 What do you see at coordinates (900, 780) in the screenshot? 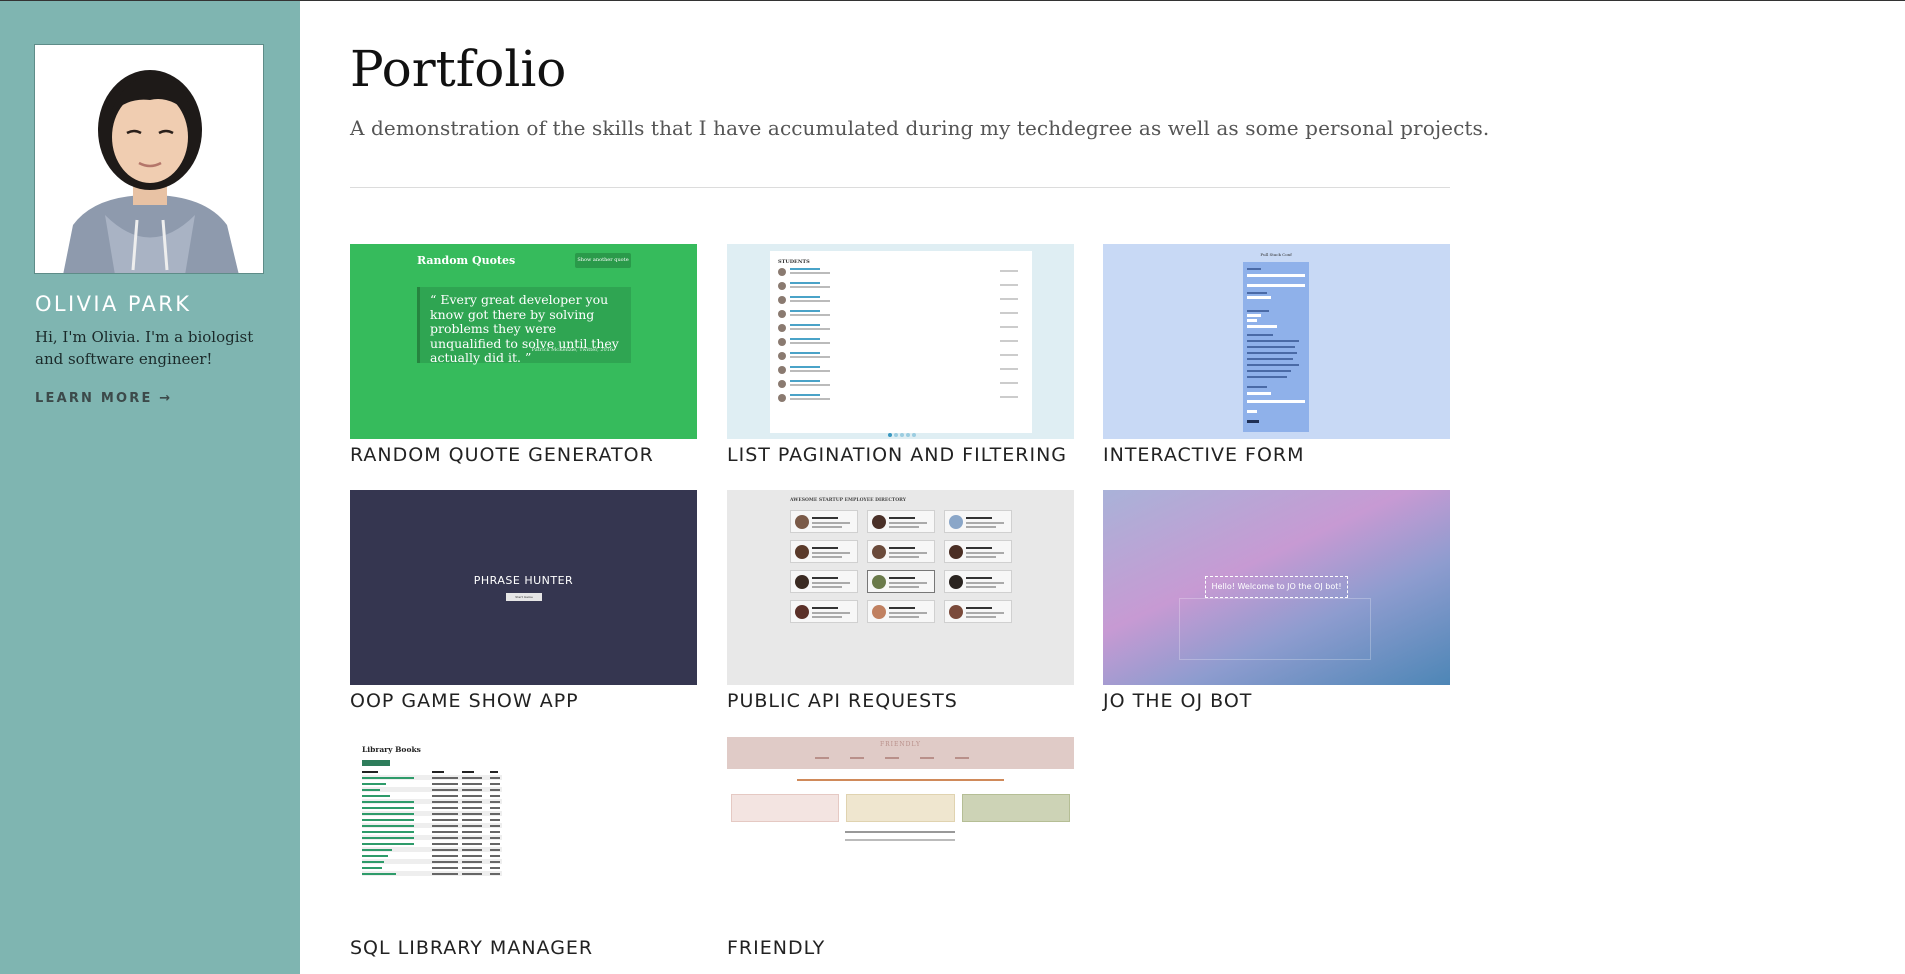
I see `friendly-tagline` at bounding box center [900, 780].